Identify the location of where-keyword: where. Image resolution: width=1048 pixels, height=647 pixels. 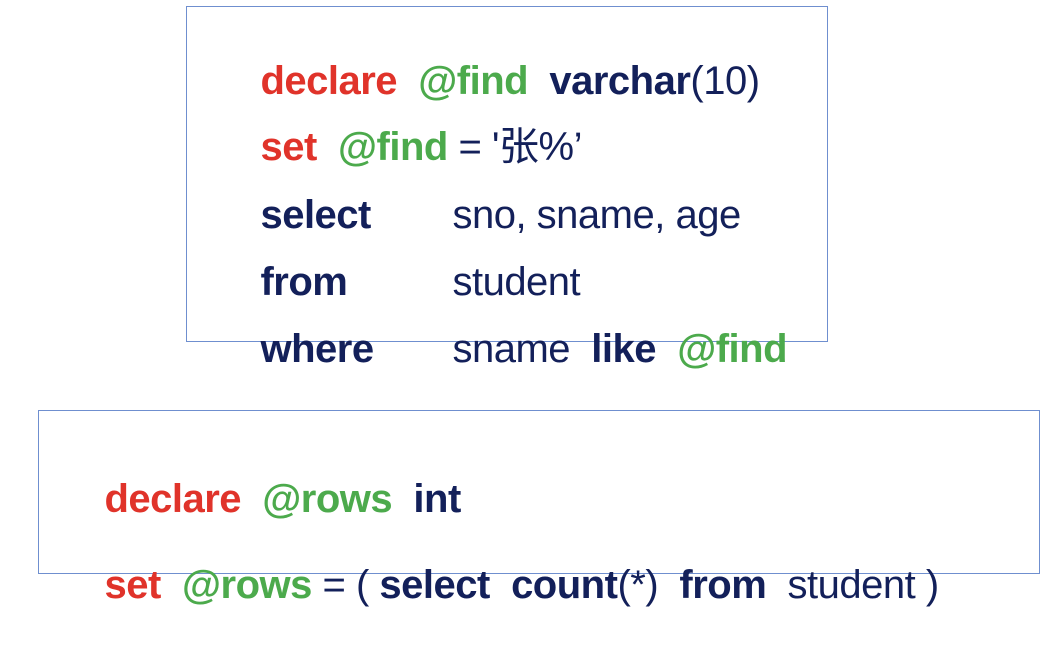
(317, 349).